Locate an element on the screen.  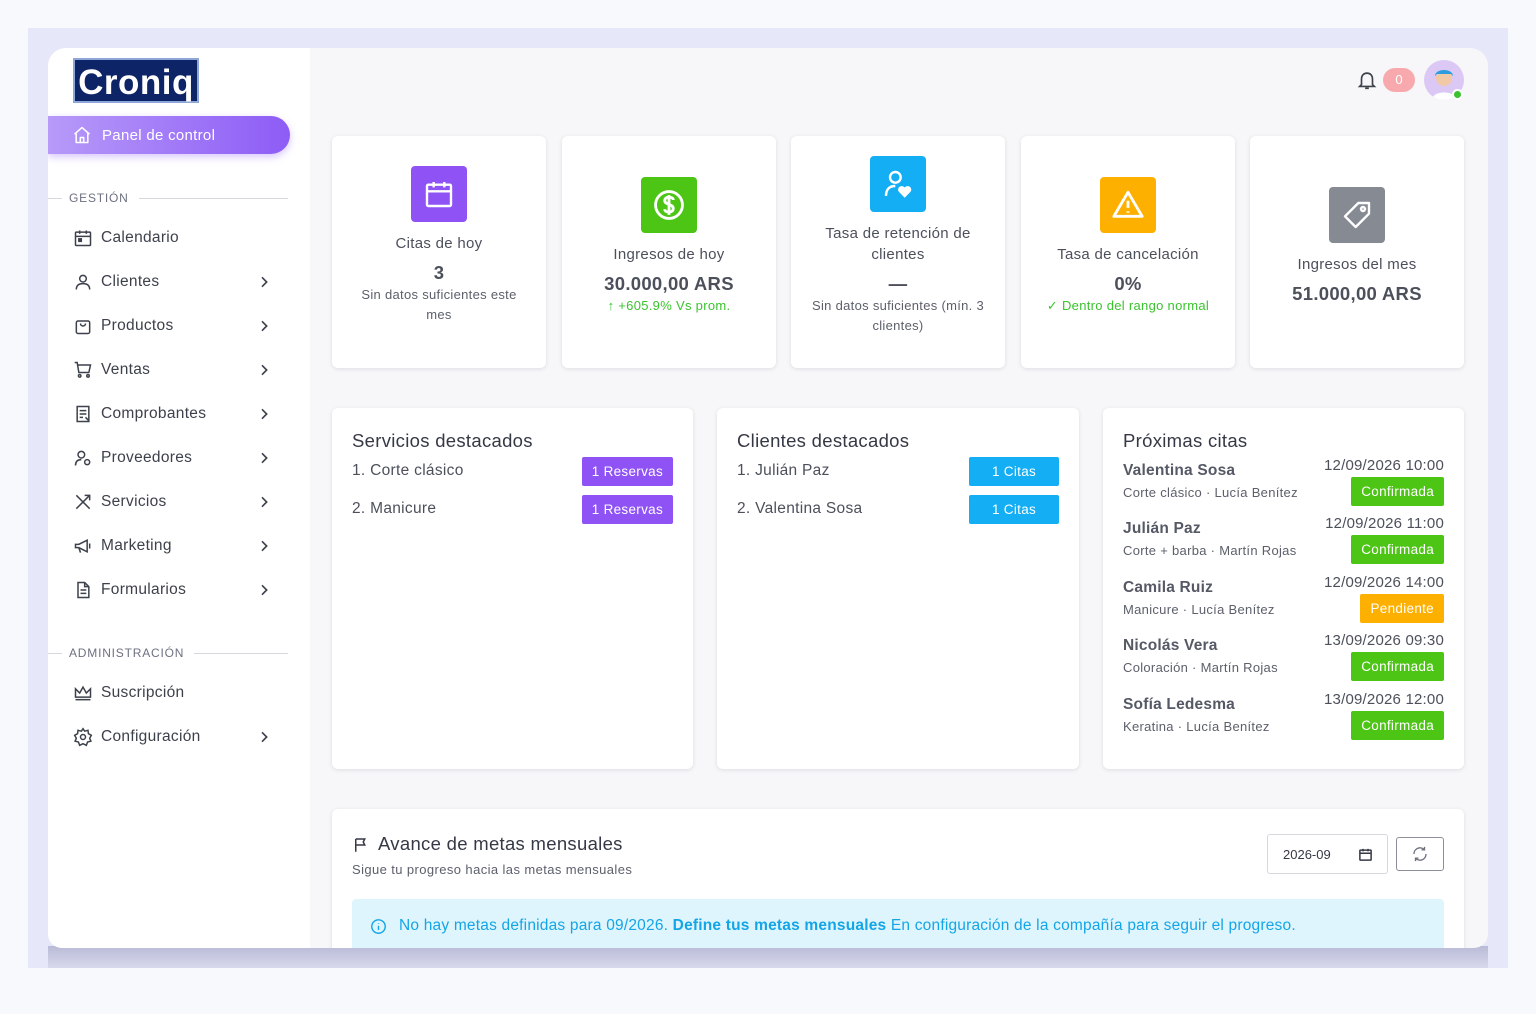
sidebar-item-calendario: Calendario is located at coordinates (172, 238).